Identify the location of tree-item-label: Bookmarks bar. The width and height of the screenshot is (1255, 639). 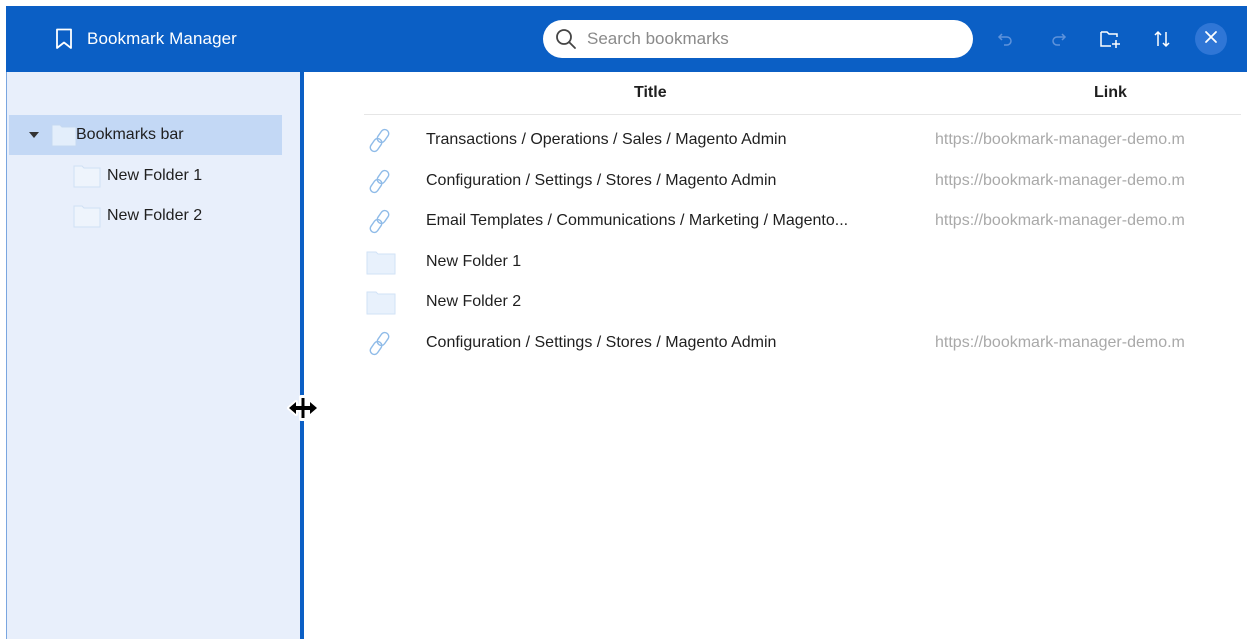
(130, 134).